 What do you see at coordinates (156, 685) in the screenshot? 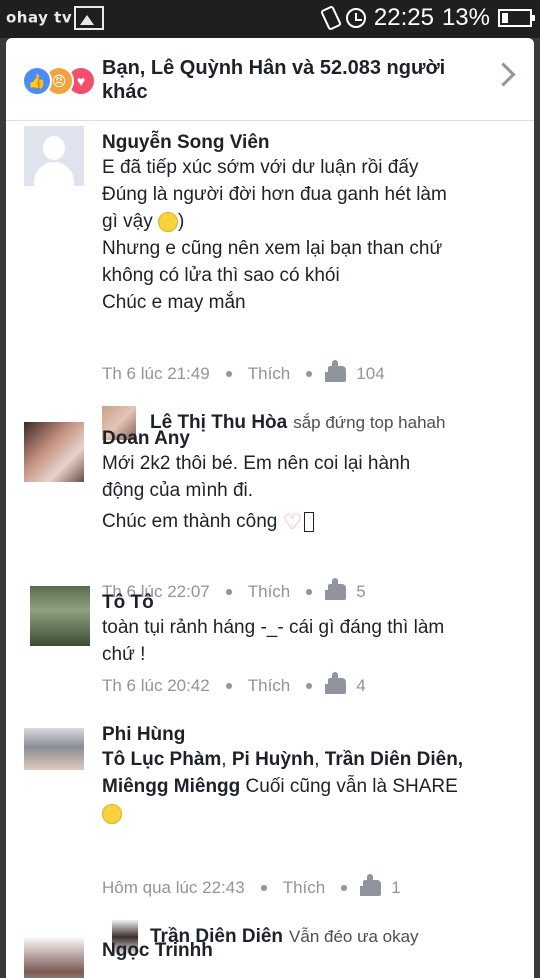
I see `comment-time: Th 6 lúc 20:42` at bounding box center [156, 685].